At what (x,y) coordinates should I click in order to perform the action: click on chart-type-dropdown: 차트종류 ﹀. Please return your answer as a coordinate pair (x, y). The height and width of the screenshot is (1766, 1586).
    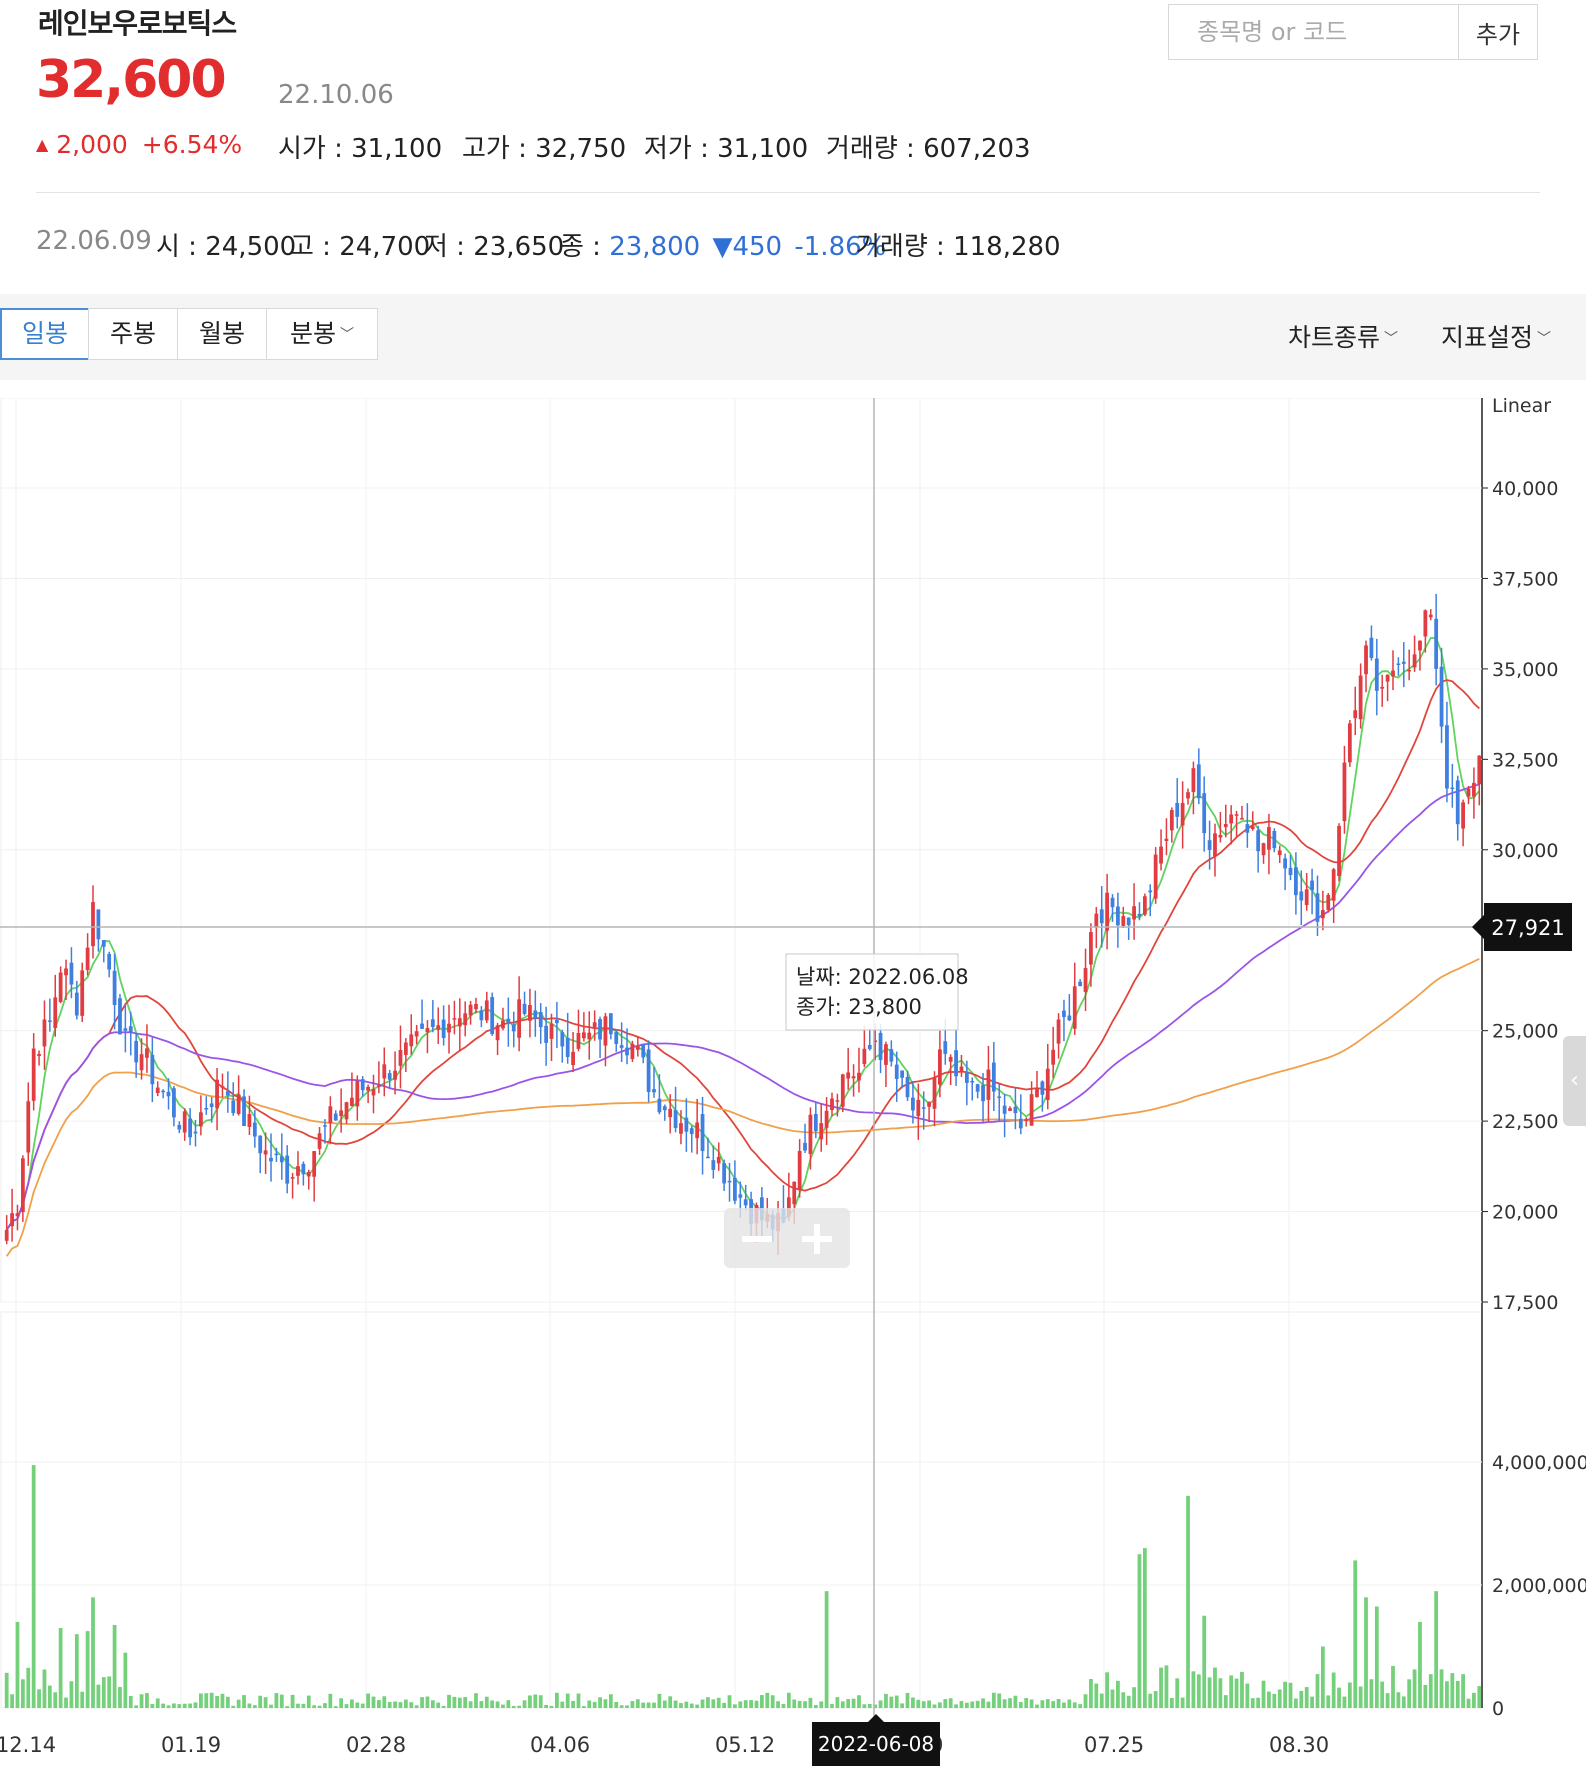
    Looking at the image, I should click on (1343, 336).